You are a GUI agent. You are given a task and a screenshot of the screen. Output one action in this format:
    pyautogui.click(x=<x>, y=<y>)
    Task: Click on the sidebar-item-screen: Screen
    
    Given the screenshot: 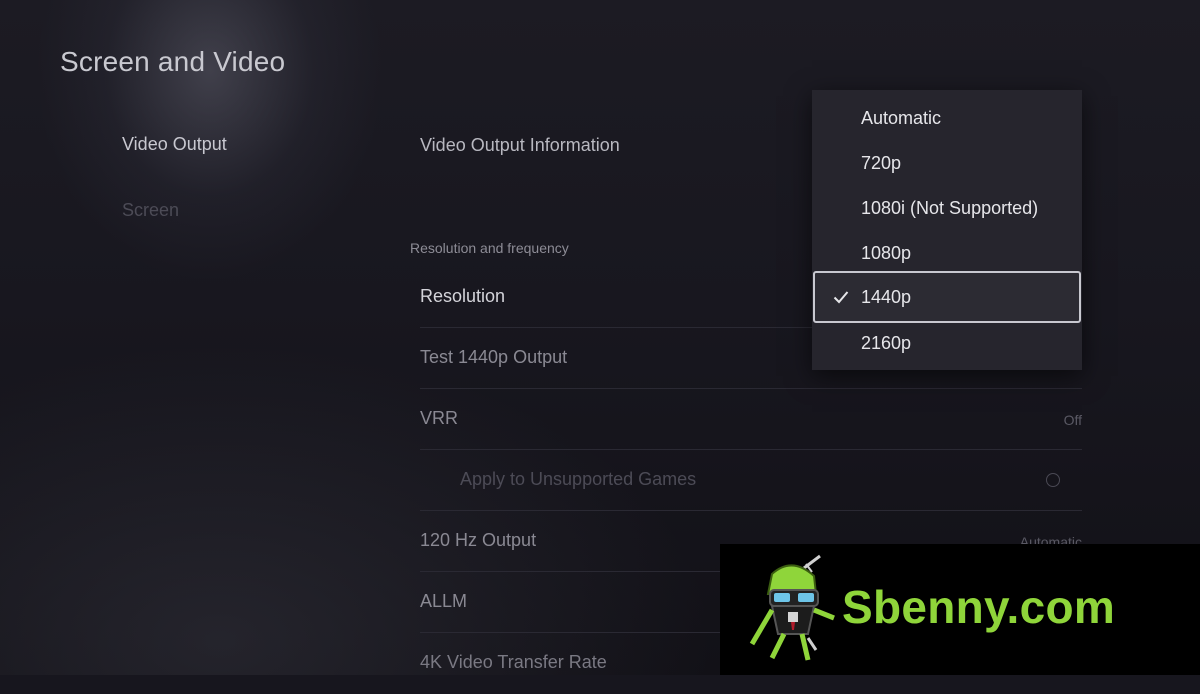 What is the action you would take?
    pyautogui.click(x=150, y=210)
    